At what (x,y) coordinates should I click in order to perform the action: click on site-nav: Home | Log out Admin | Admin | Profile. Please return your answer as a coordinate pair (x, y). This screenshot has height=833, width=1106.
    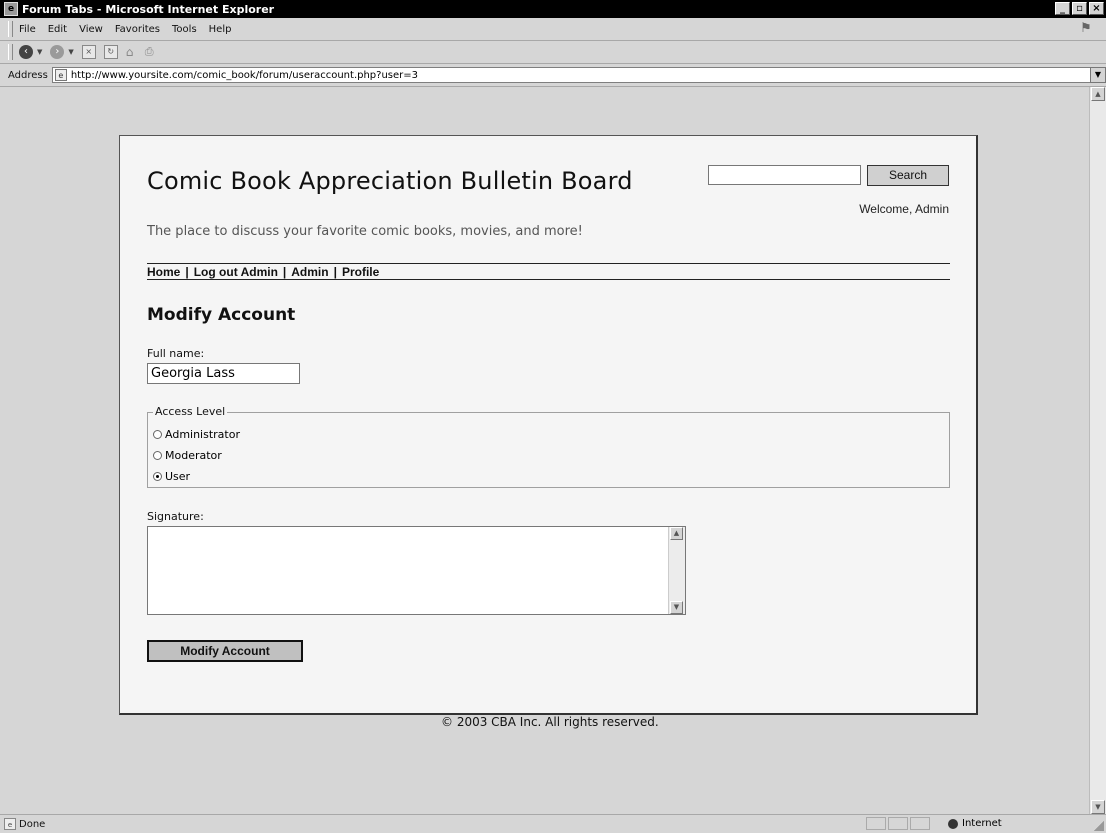
    Looking at the image, I should click on (548, 271).